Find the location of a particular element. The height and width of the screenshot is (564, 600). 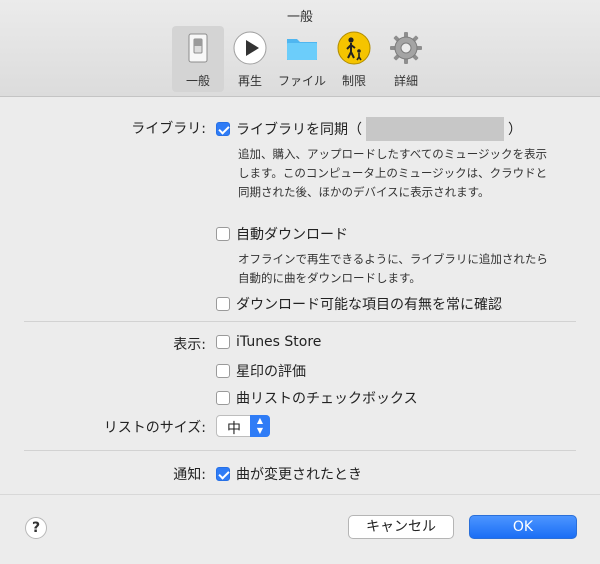

window-title: 一般 is located at coordinates (299, 17).